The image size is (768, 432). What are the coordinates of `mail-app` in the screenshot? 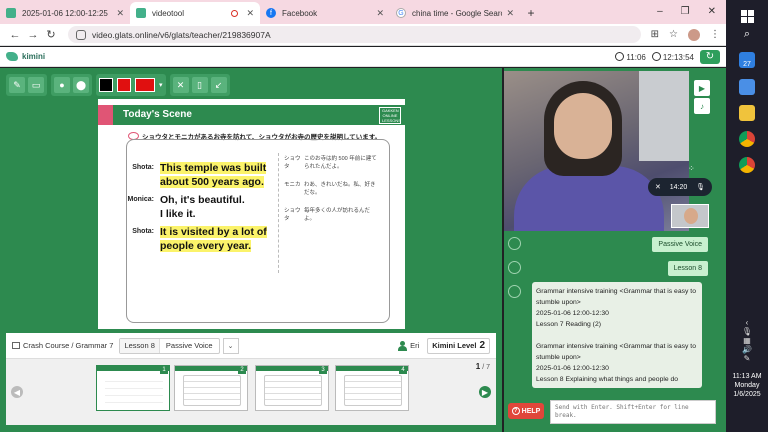 It's located at (747, 87).